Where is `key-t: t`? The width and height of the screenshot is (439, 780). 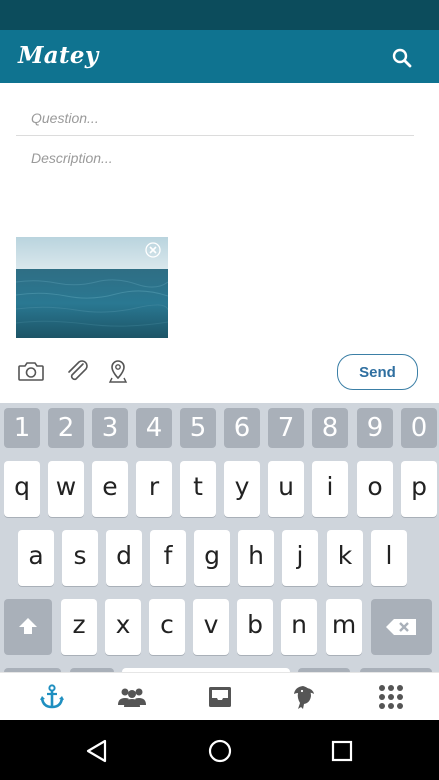 key-t: t is located at coordinates (198, 489).